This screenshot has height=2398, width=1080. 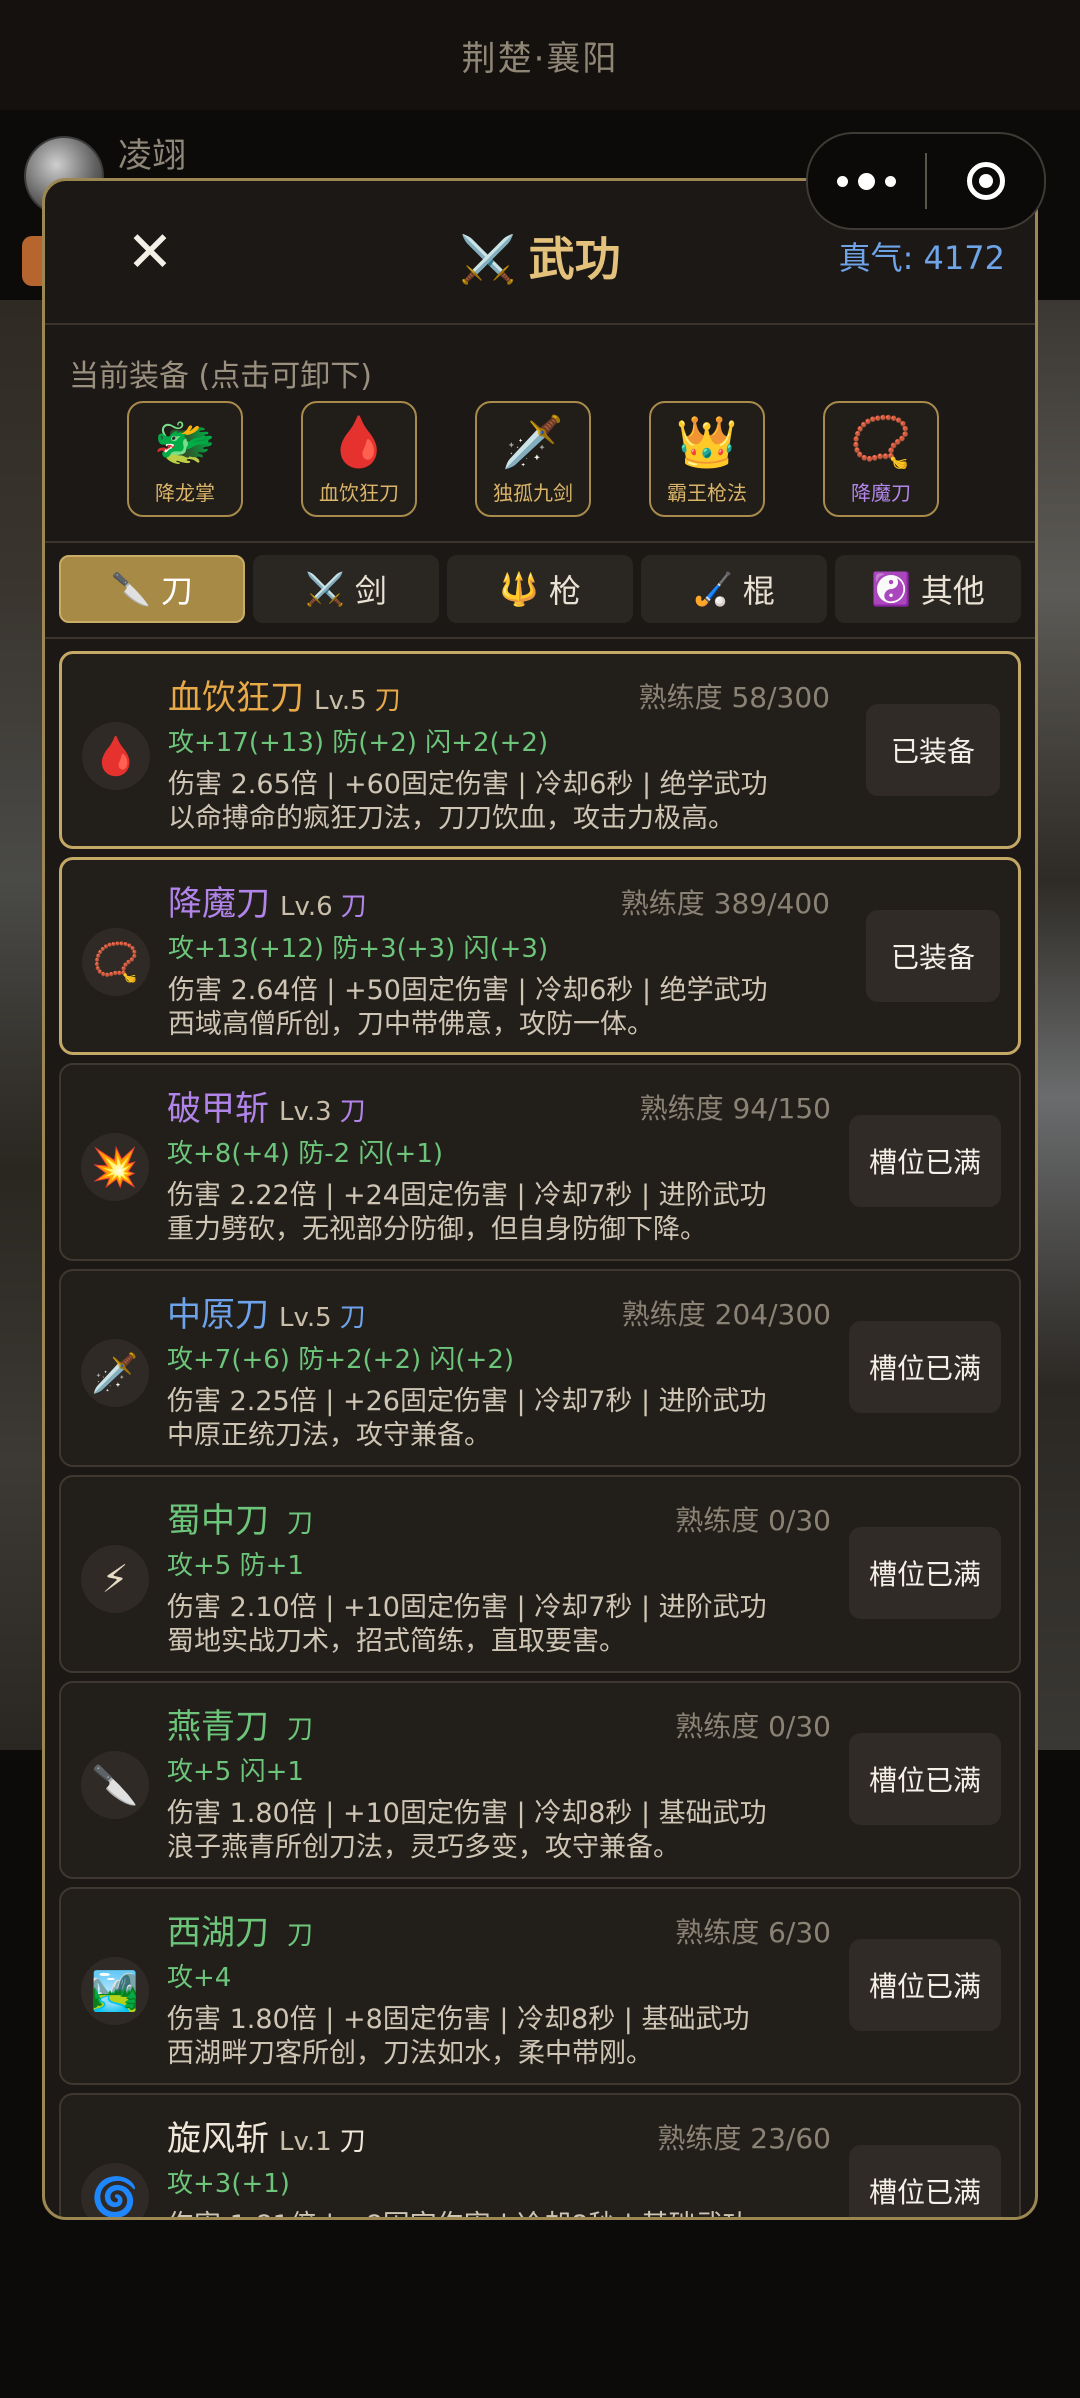 I want to click on skill-name: 蜀中刀刀, so click(x=240, y=1517).